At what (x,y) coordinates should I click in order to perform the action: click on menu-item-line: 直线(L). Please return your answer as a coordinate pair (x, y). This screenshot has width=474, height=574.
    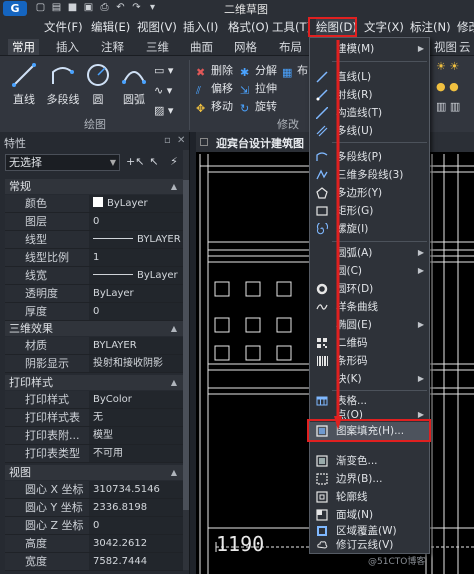
    Looking at the image, I should click on (369, 77).